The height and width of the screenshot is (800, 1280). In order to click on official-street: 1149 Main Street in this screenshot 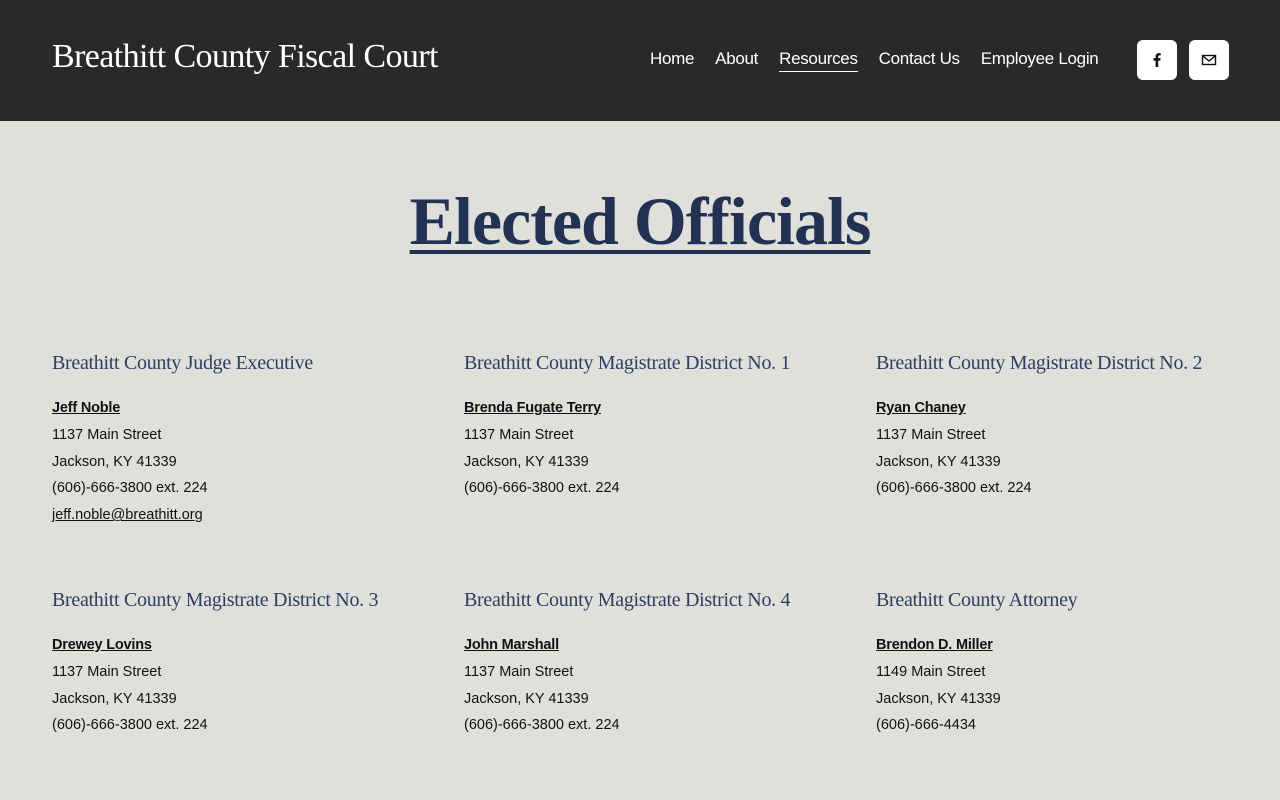, I will do `click(931, 671)`.